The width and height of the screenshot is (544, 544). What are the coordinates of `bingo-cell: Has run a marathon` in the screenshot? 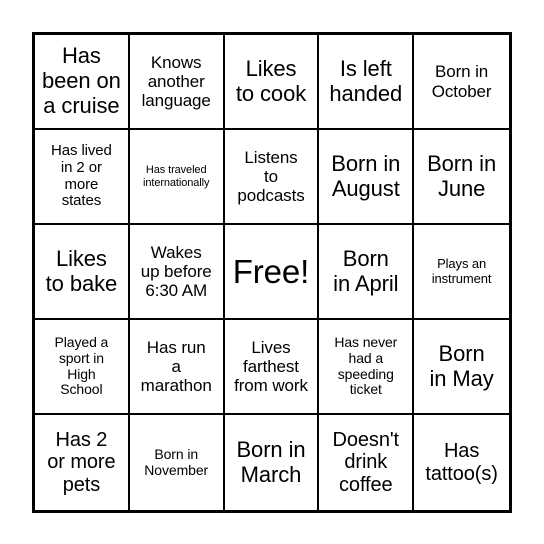 It's located at (177, 367).